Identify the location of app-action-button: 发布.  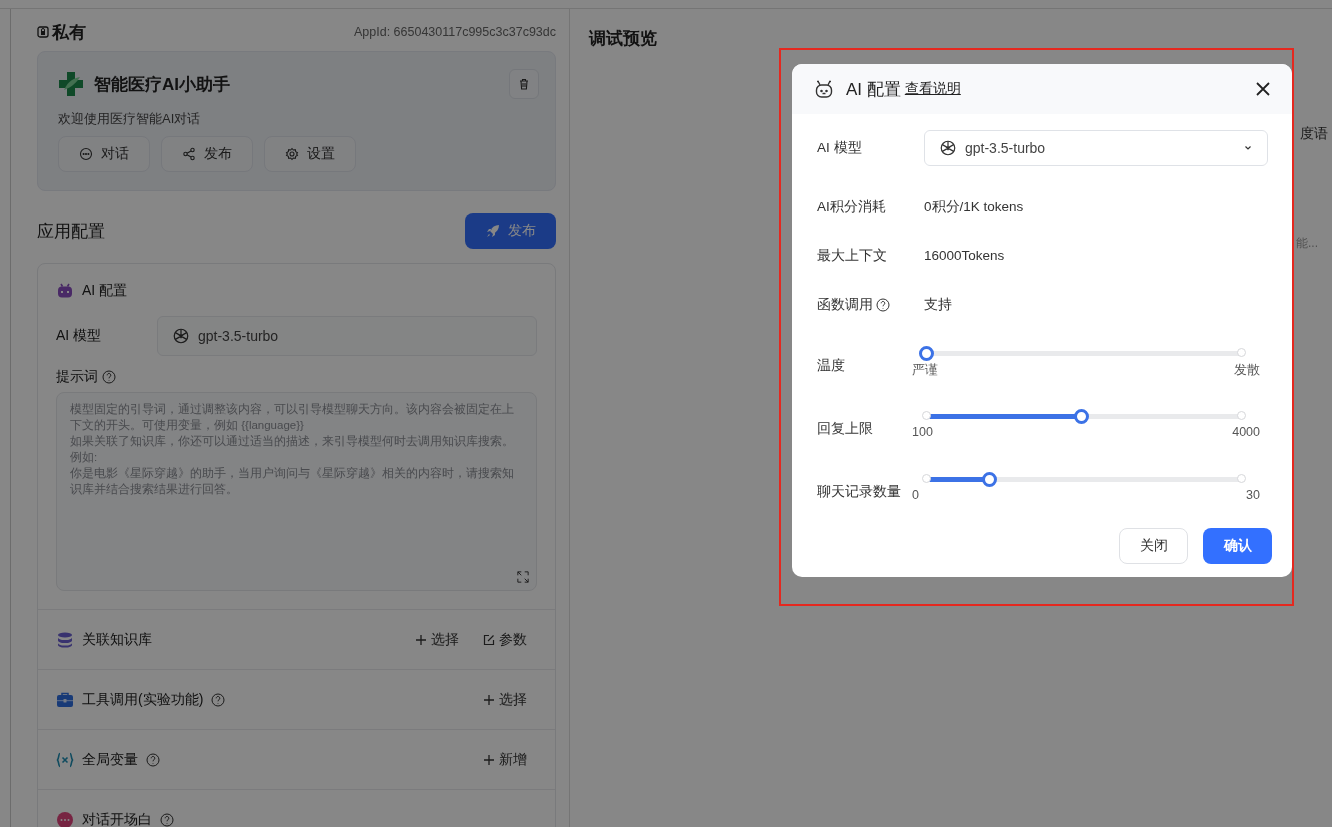
(207, 154).